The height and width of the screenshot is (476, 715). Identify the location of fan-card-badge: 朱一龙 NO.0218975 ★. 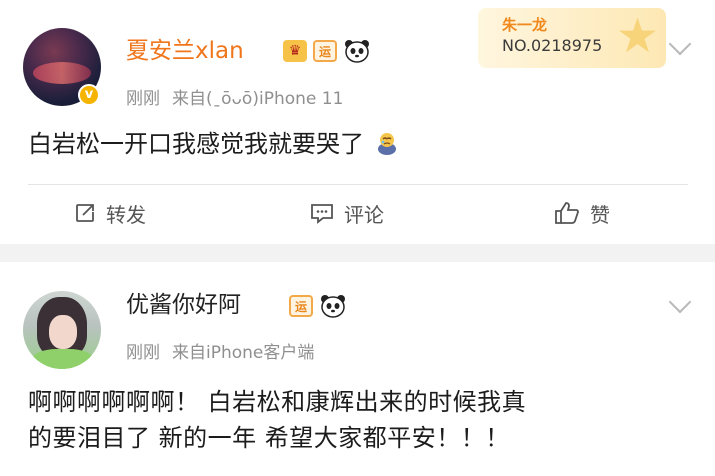
(572, 38).